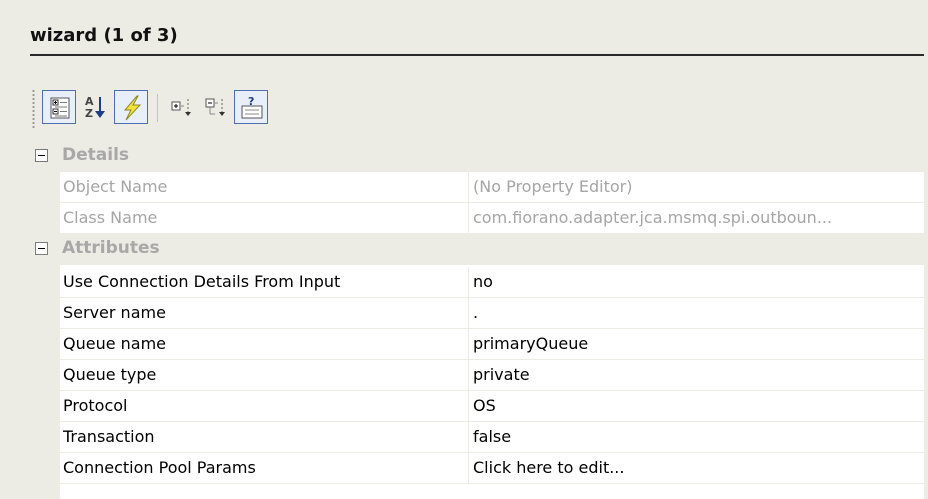 The height and width of the screenshot is (499, 928). What do you see at coordinates (483, 281) in the screenshot?
I see `property-value: no` at bounding box center [483, 281].